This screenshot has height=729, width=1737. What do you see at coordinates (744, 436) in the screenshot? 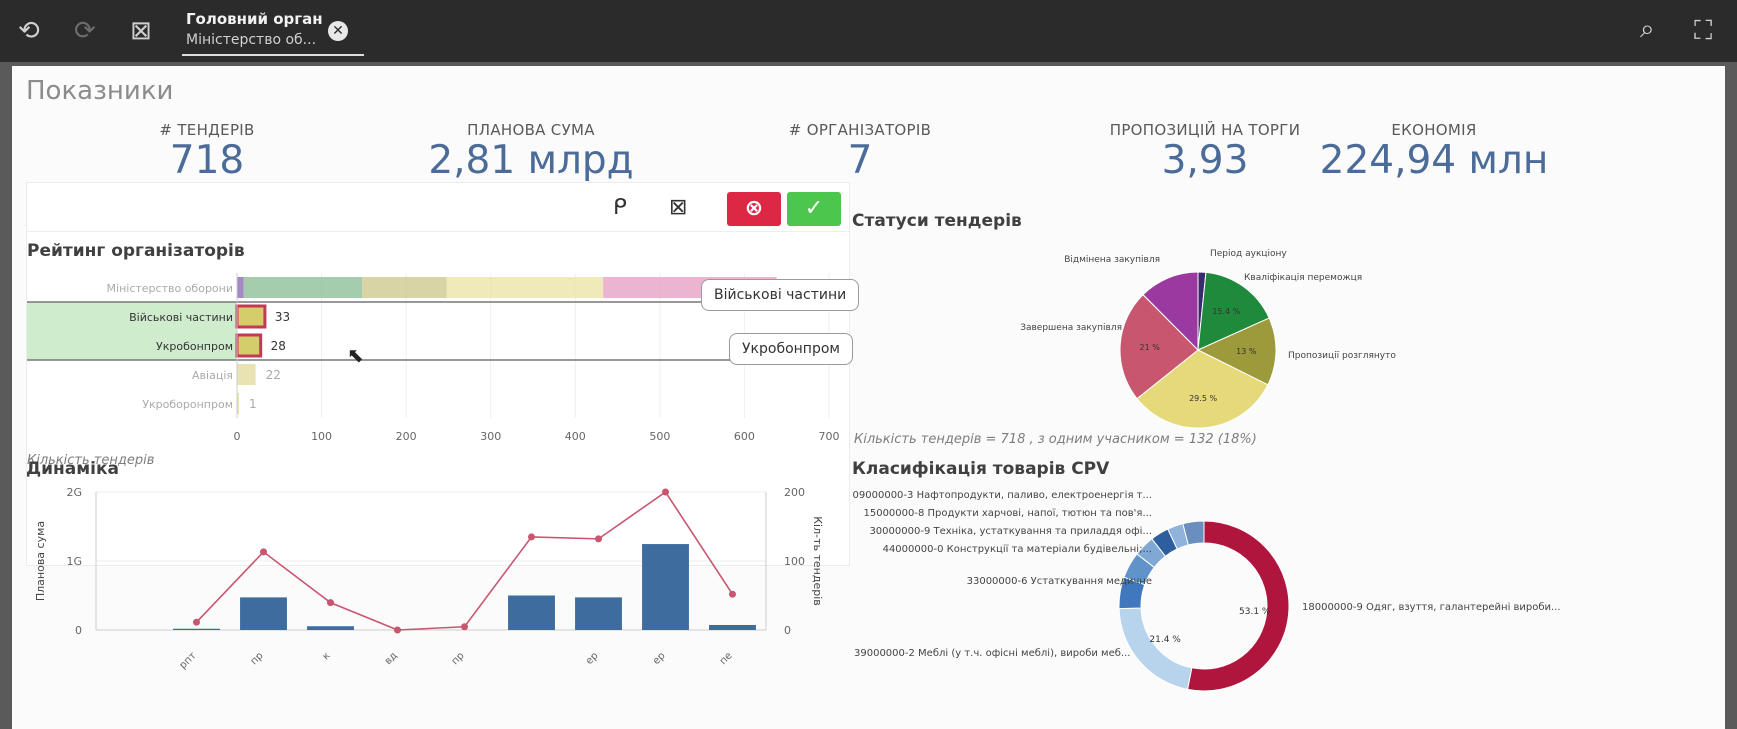
I see `x-tick-label: 600` at bounding box center [744, 436].